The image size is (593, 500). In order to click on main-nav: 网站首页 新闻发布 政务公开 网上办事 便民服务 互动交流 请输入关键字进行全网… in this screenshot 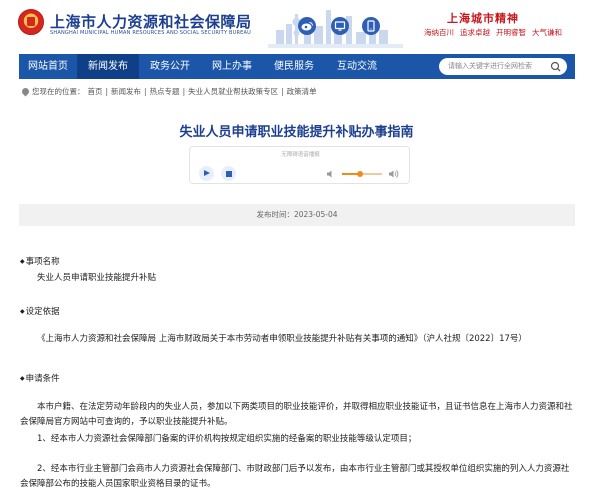, I will do `click(297, 66)`.